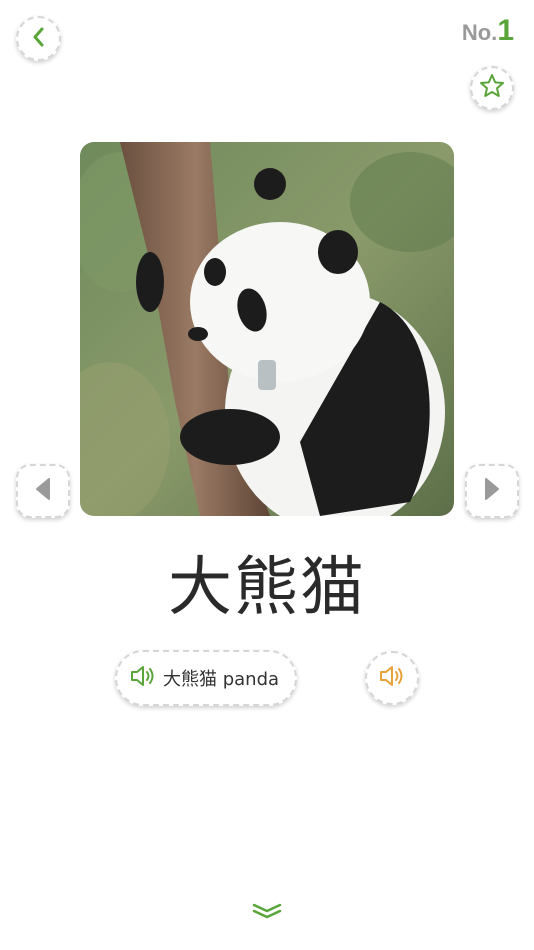 Image resolution: width=534 pixels, height=950 pixels. I want to click on card-counter: No.1, so click(488, 31).